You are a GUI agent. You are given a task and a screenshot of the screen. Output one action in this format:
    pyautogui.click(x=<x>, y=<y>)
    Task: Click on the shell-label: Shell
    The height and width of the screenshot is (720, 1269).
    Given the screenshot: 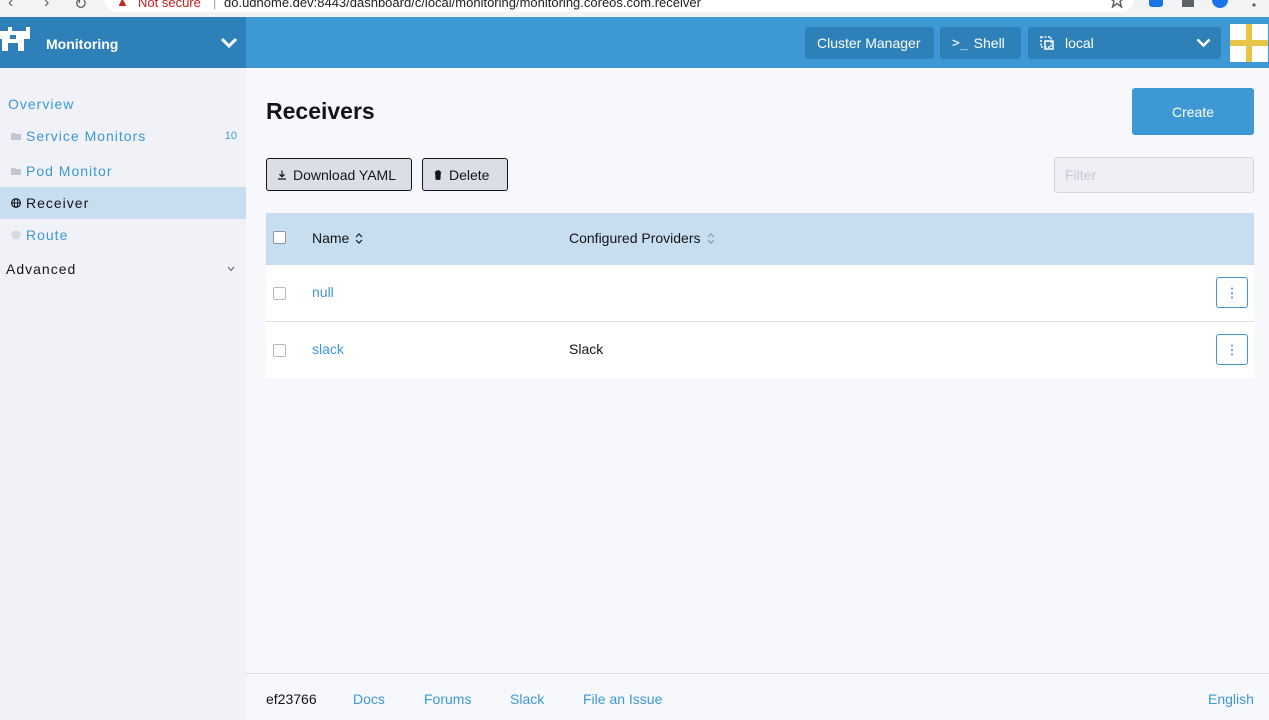 What is the action you would take?
    pyautogui.click(x=989, y=43)
    